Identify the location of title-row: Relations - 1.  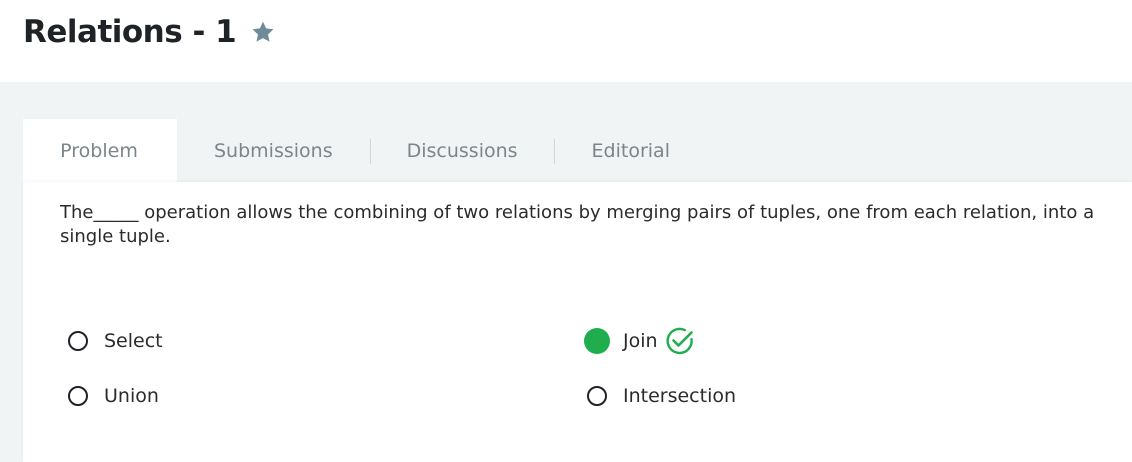
(149, 32).